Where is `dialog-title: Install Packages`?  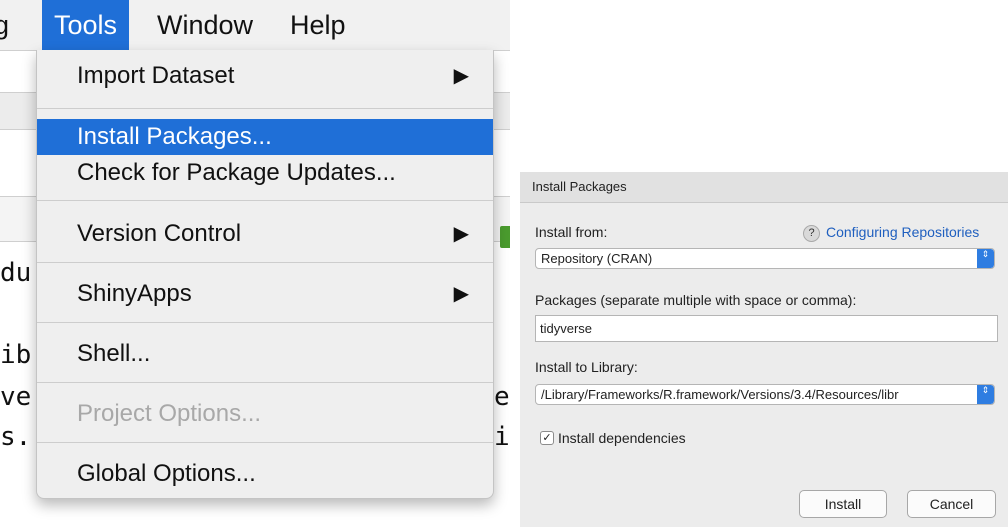
dialog-title: Install Packages is located at coordinates (579, 186).